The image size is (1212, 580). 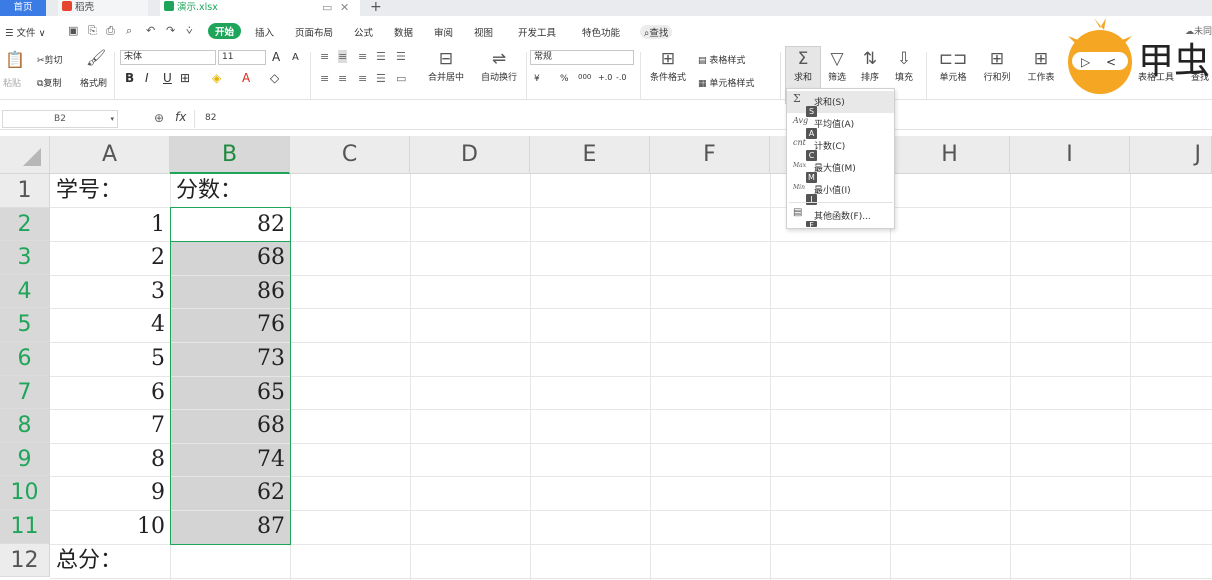 What do you see at coordinates (401, 56) in the screenshot?
I see `increase-indent-icon: ☰` at bounding box center [401, 56].